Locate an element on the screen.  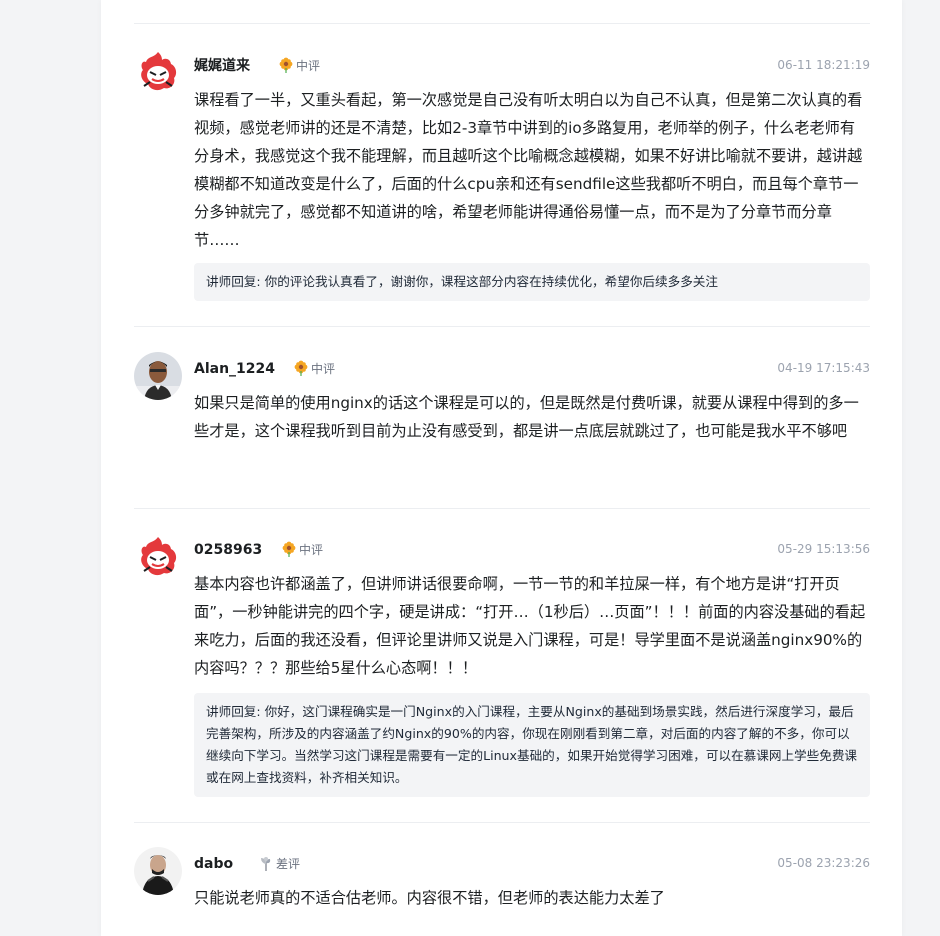
comment-text: 只能说老师真的不适合估老师。内容很不错，但老师的表达能力太差了 is located at coordinates (429, 898).